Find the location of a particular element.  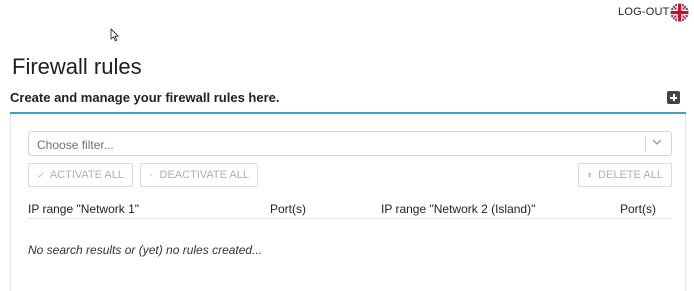

trash-icon is located at coordinates (589, 175).